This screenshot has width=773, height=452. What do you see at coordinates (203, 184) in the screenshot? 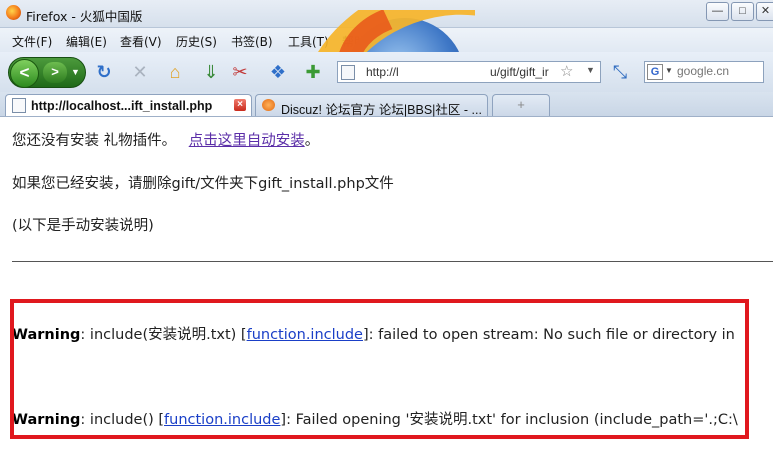
I see `delete-file-notice: 如果您已经安装，请删除gift/文件夹下gift_install.php文件` at bounding box center [203, 184].